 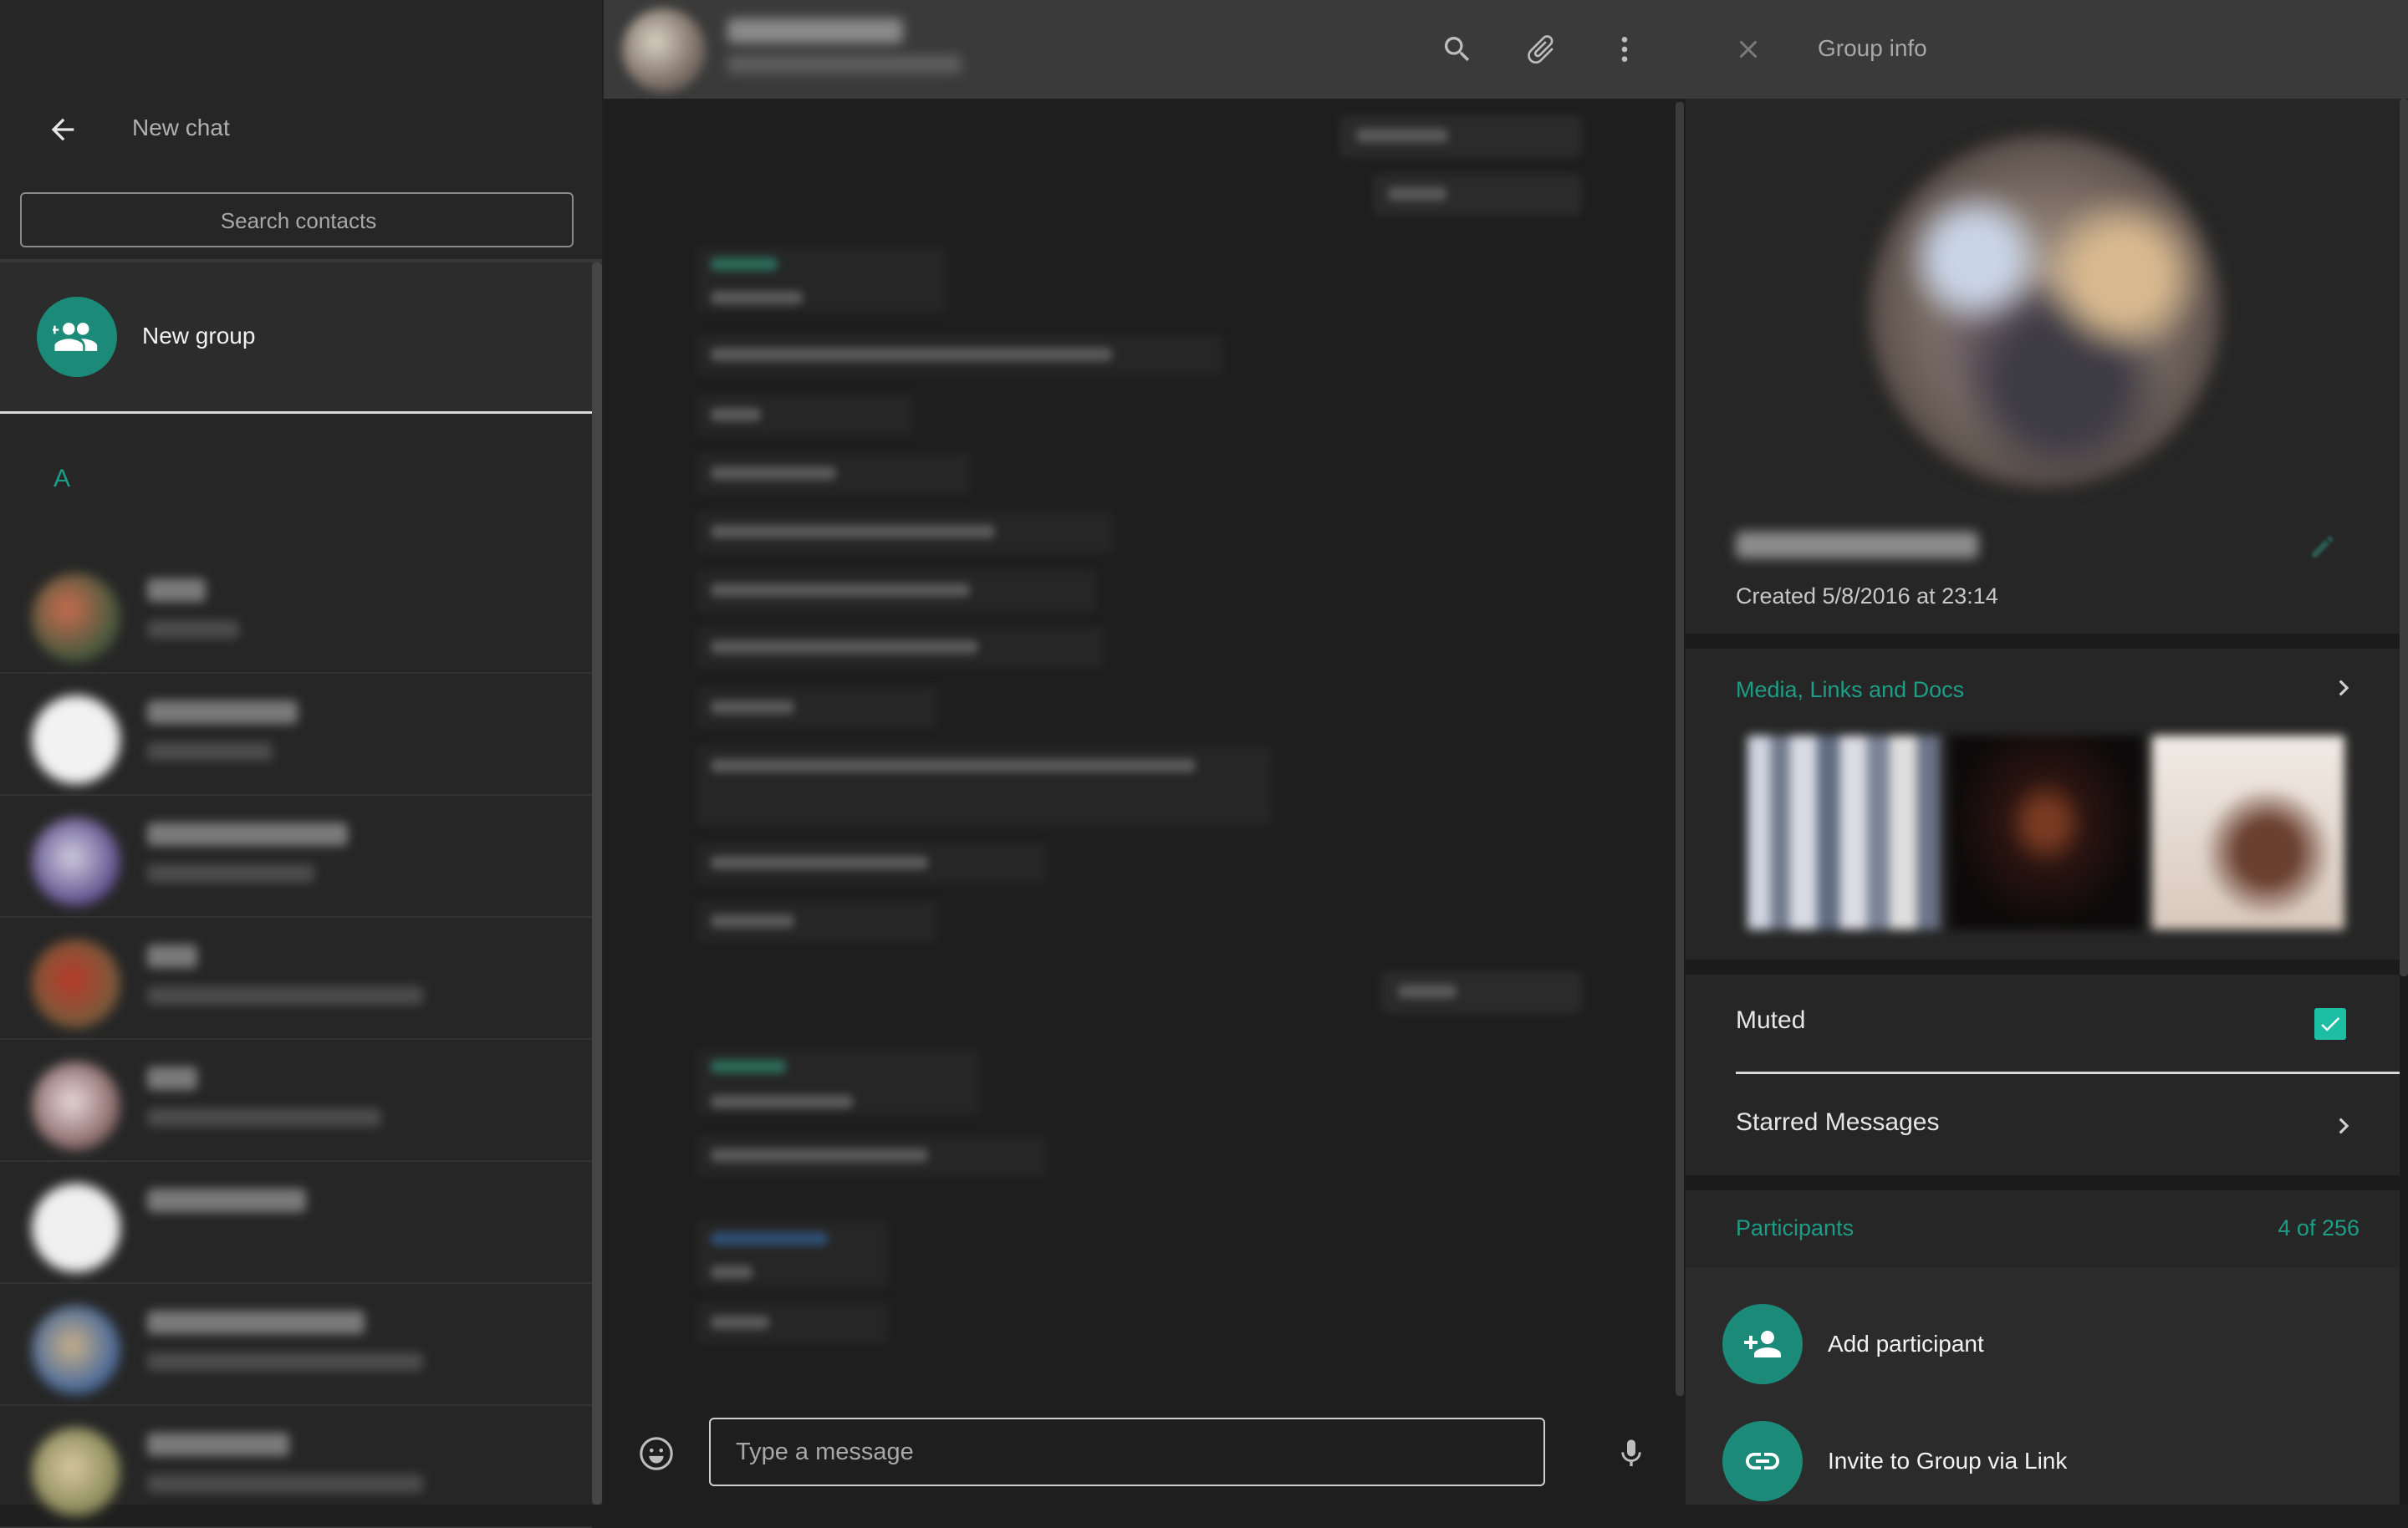 What do you see at coordinates (77, 337) in the screenshot?
I see `group-add-icon` at bounding box center [77, 337].